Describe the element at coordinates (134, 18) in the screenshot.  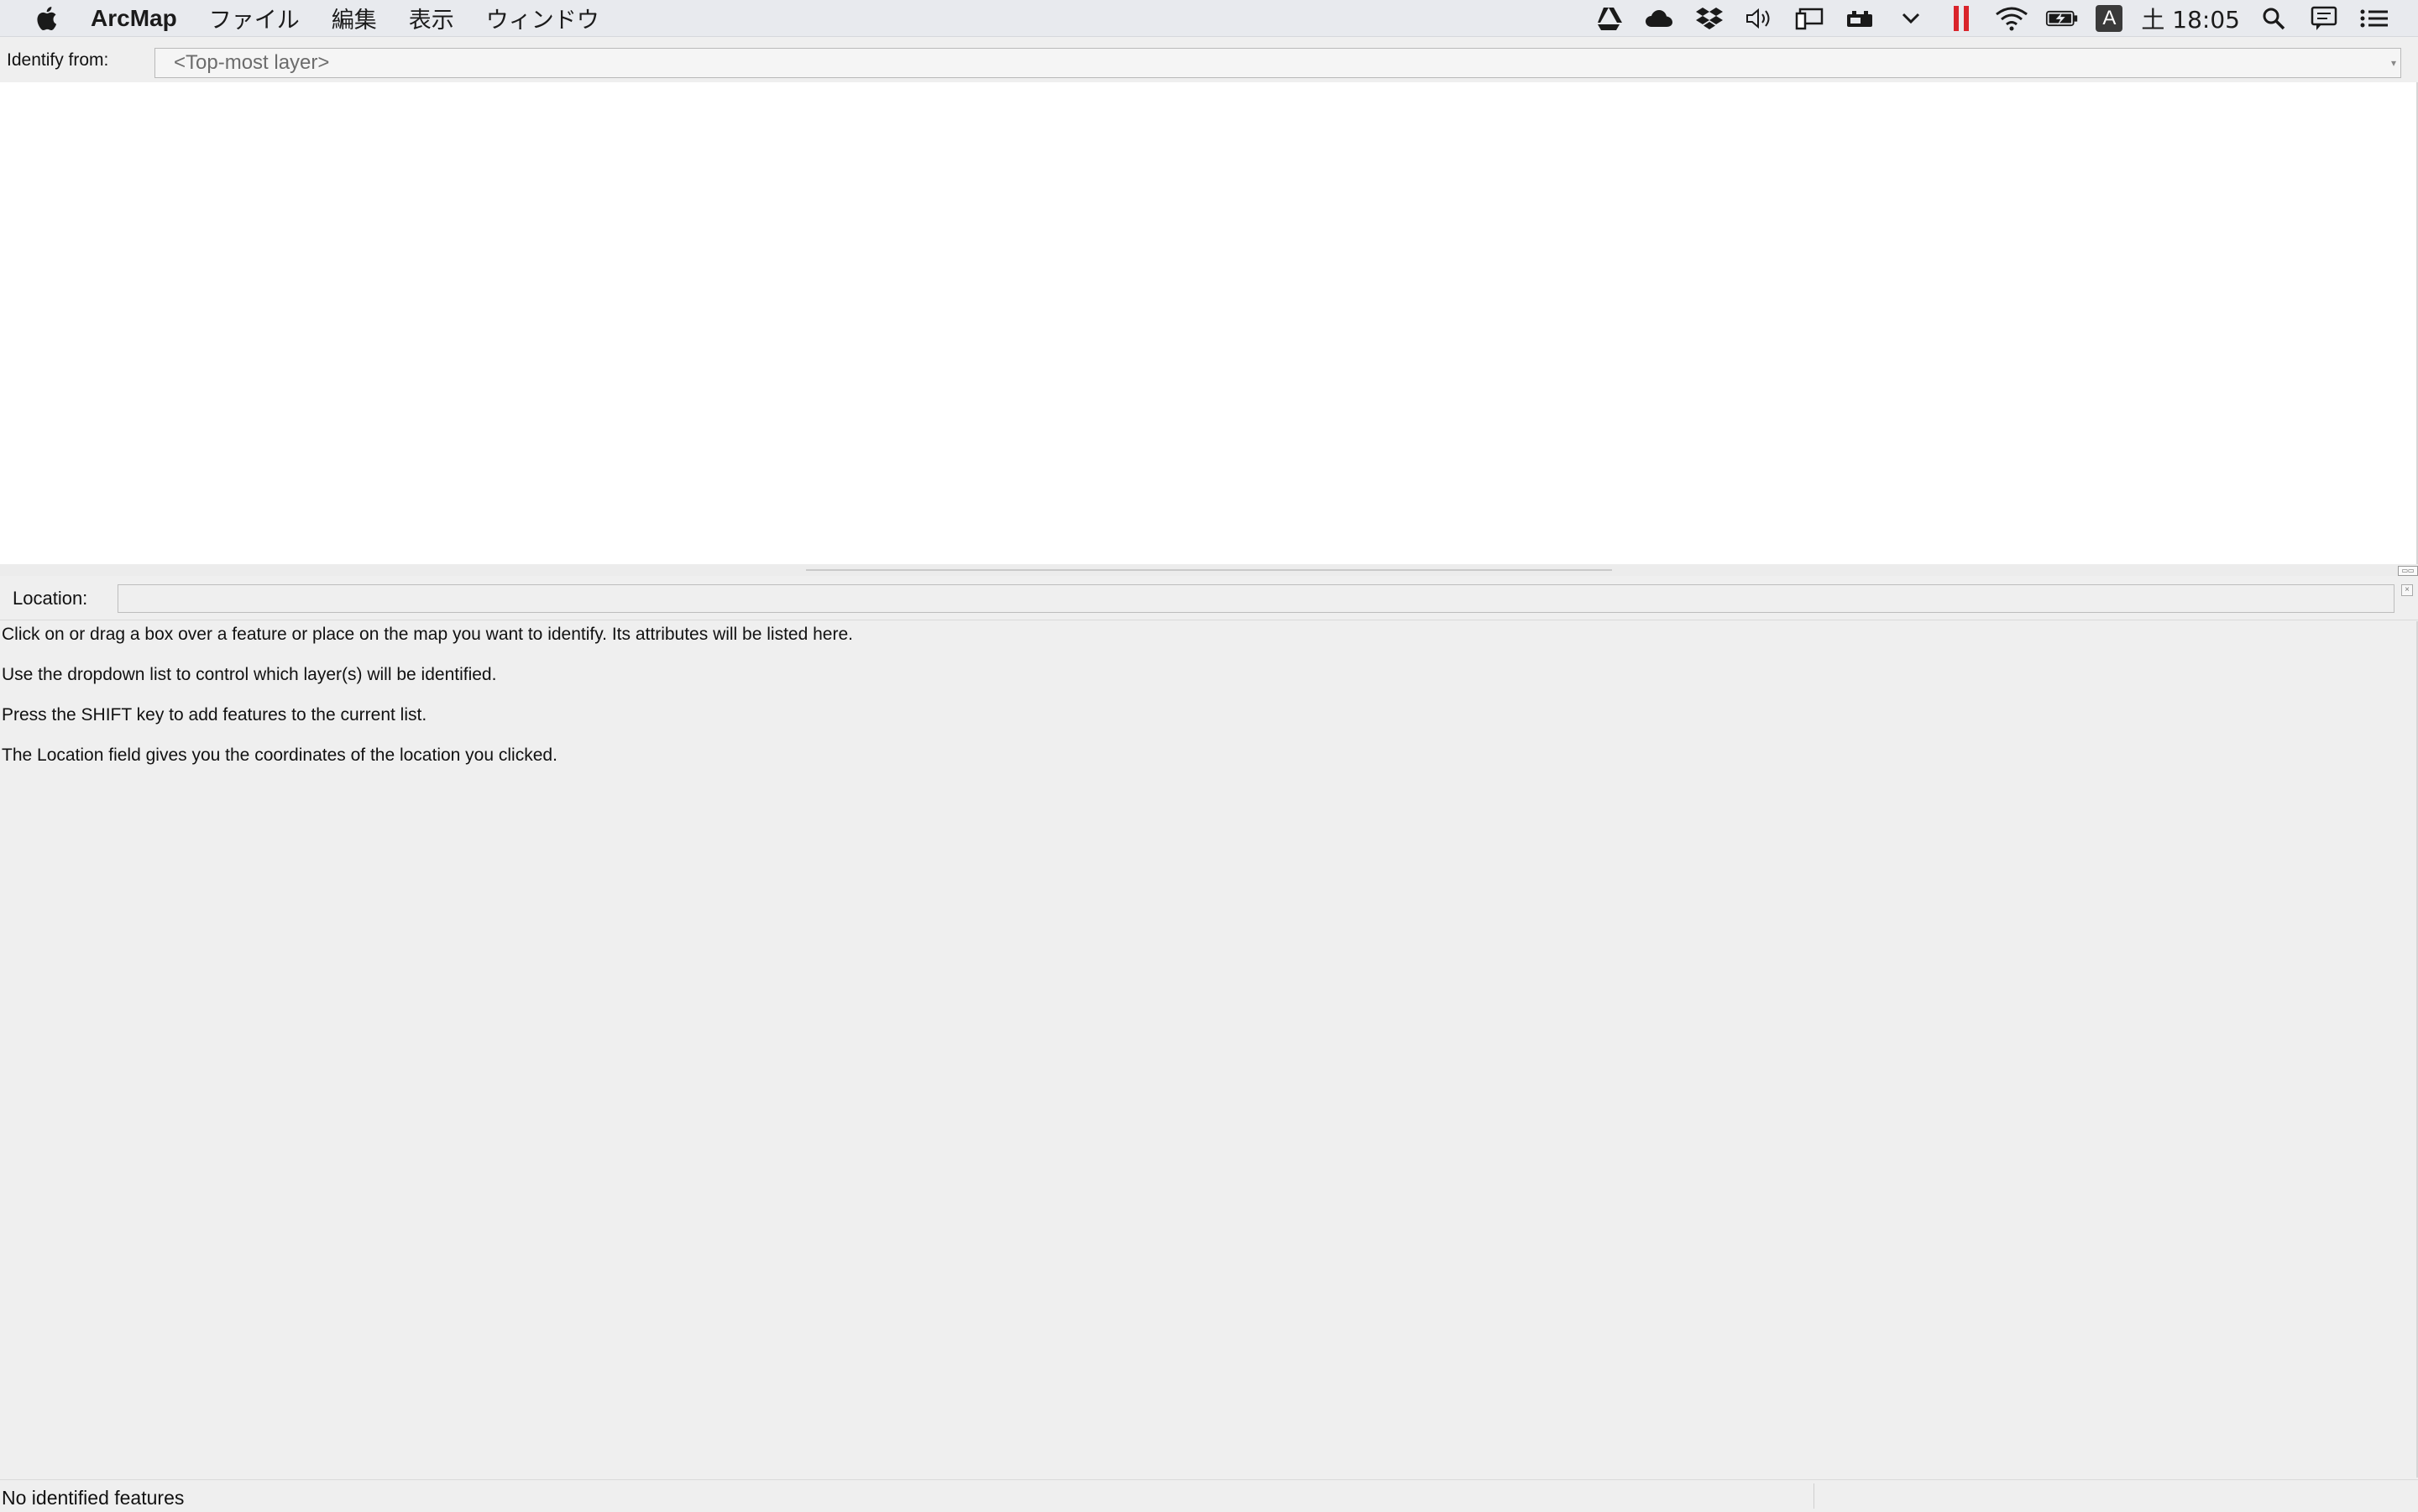
I see `app-name-menu: ArcMap` at that location.